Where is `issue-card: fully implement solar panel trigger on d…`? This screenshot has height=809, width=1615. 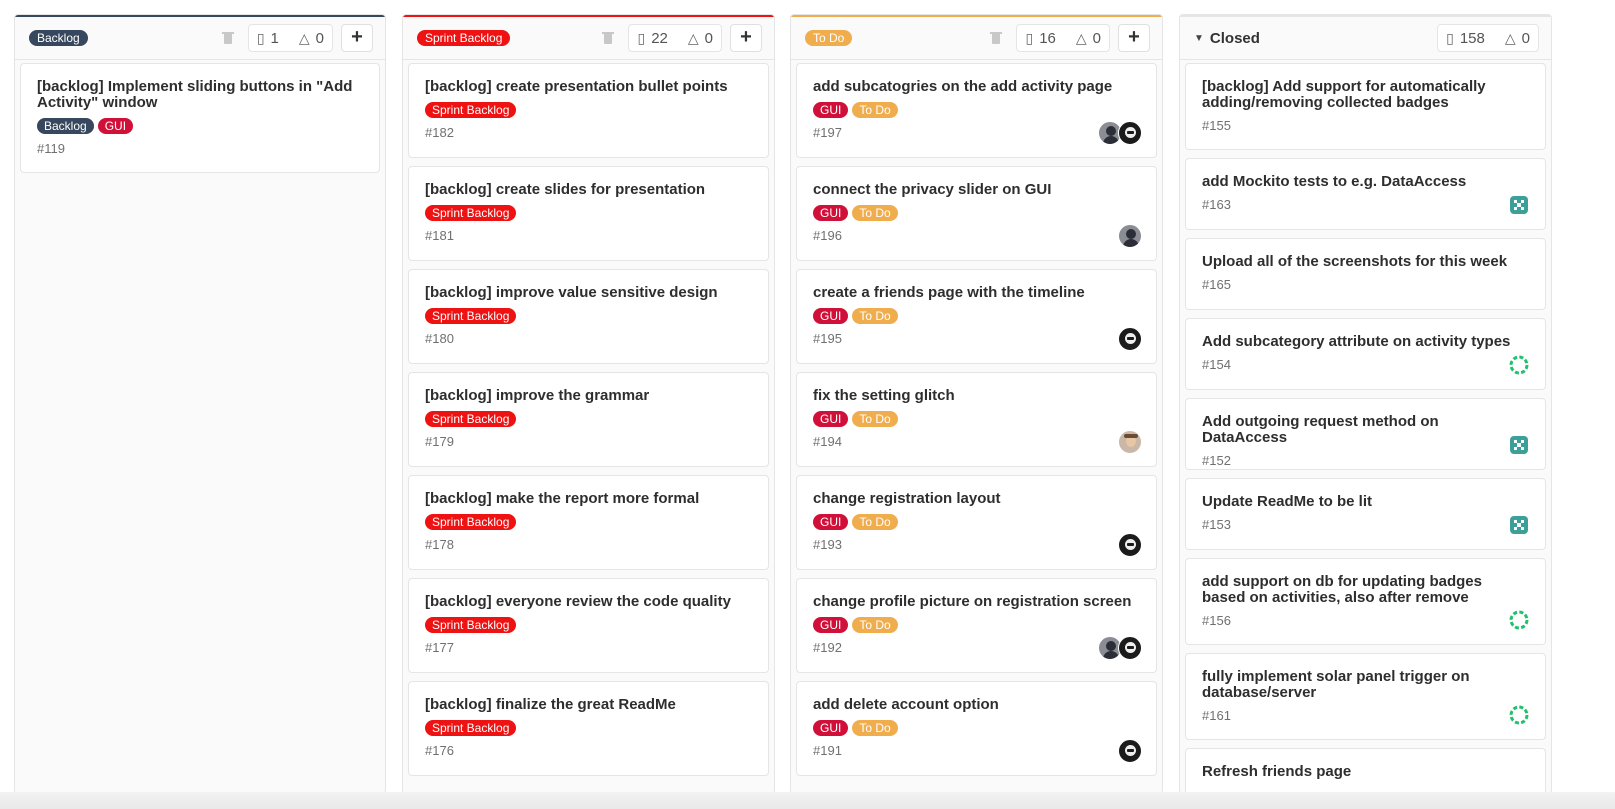 issue-card: fully implement solar panel trigger on d… is located at coordinates (1365, 696).